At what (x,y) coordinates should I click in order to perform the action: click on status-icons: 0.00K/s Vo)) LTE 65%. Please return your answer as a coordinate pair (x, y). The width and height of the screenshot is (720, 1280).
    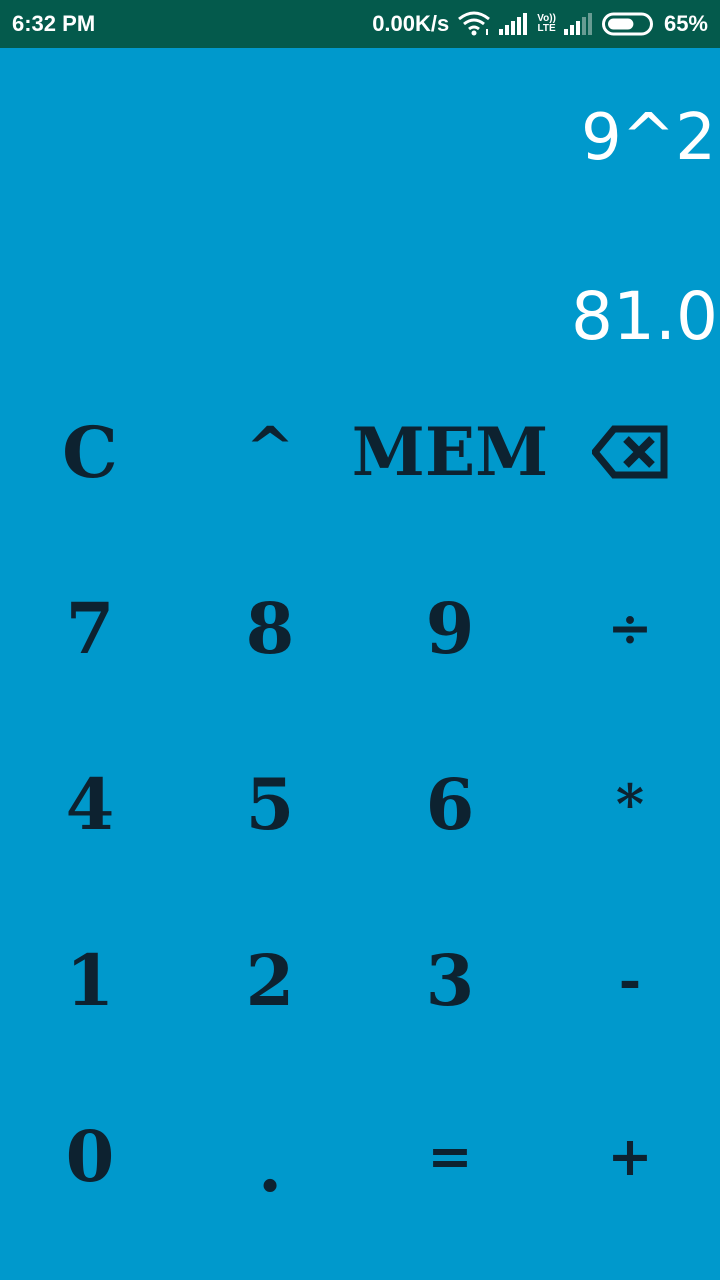
    Looking at the image, I should click on (540, 24).